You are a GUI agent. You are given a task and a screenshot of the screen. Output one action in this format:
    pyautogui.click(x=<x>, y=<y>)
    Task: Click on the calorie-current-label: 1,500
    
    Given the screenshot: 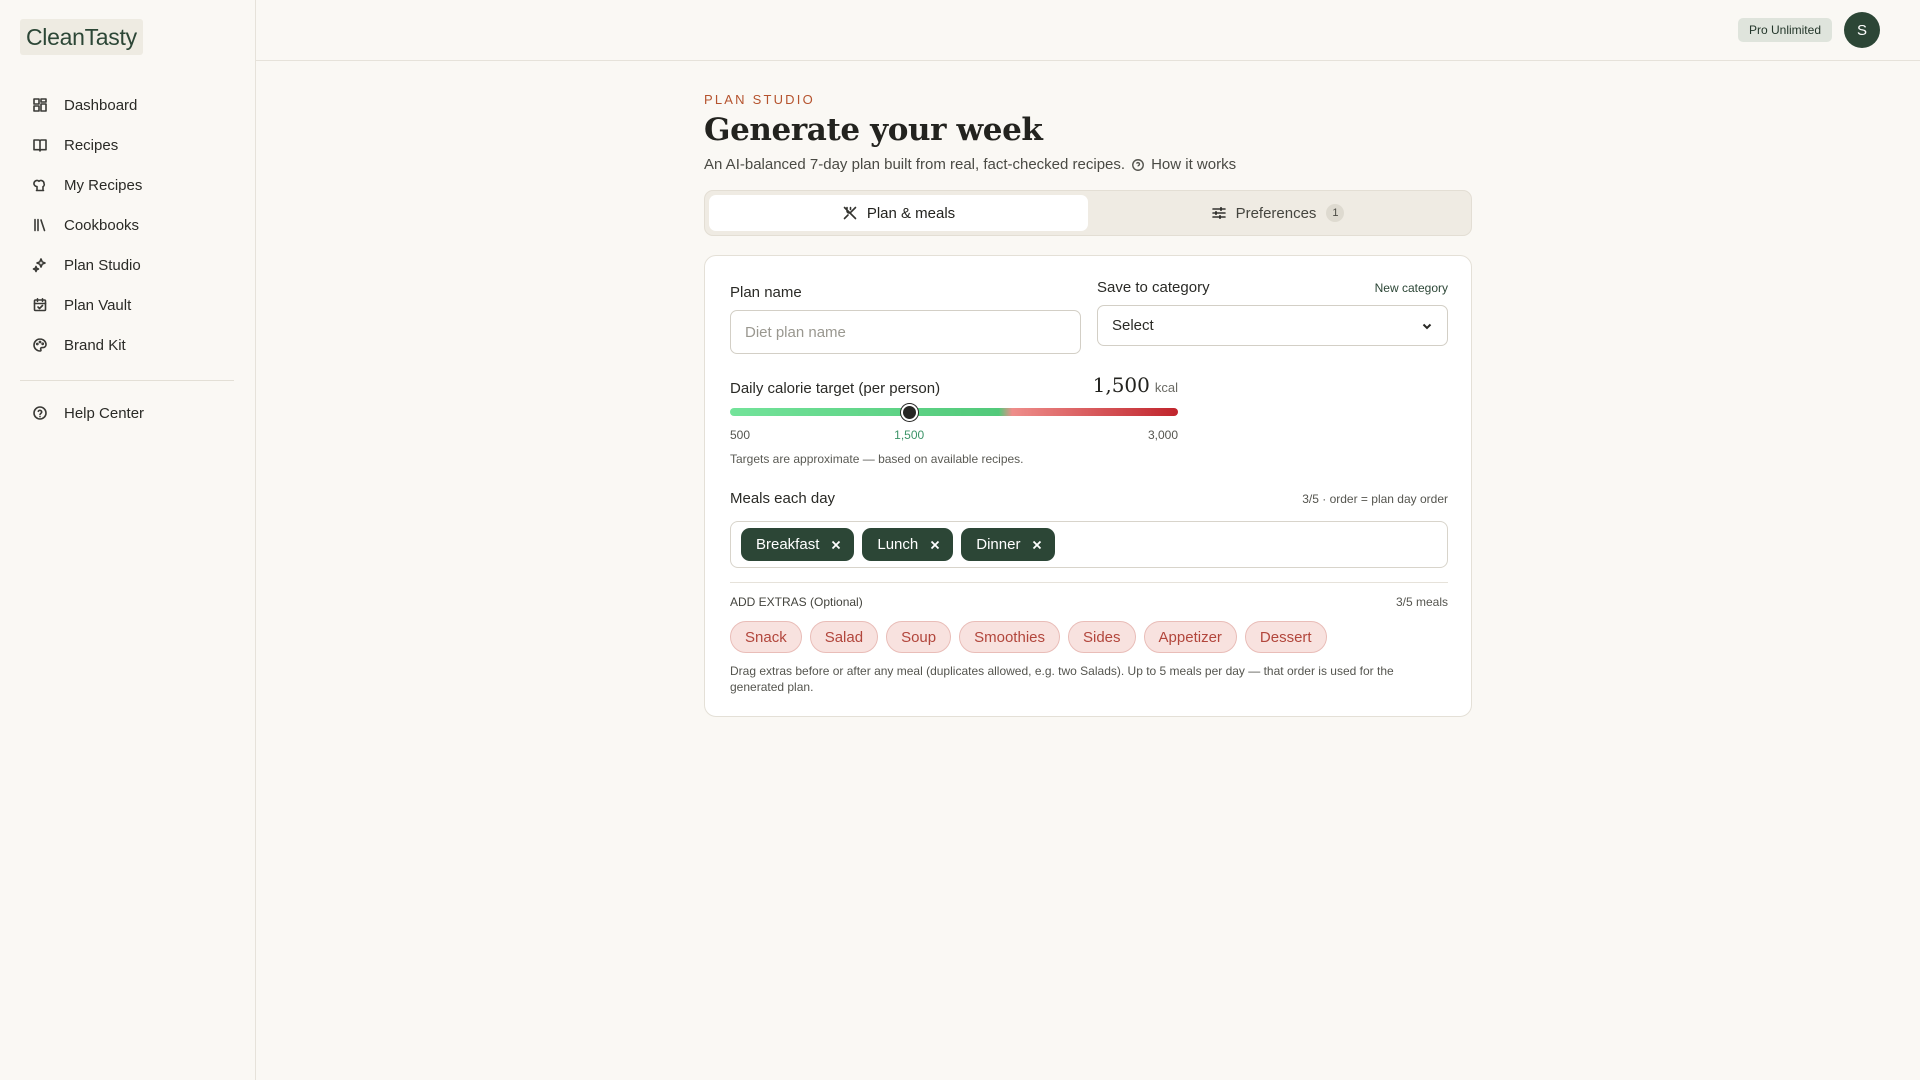 What is the action you would take?
    pyautogui.click(x=909, y=435)
    